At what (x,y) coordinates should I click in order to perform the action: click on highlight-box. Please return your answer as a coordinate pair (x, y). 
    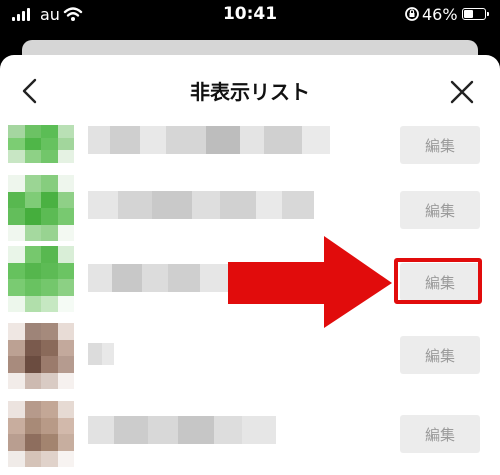
    Looking at the image, I should click on (438, 281).